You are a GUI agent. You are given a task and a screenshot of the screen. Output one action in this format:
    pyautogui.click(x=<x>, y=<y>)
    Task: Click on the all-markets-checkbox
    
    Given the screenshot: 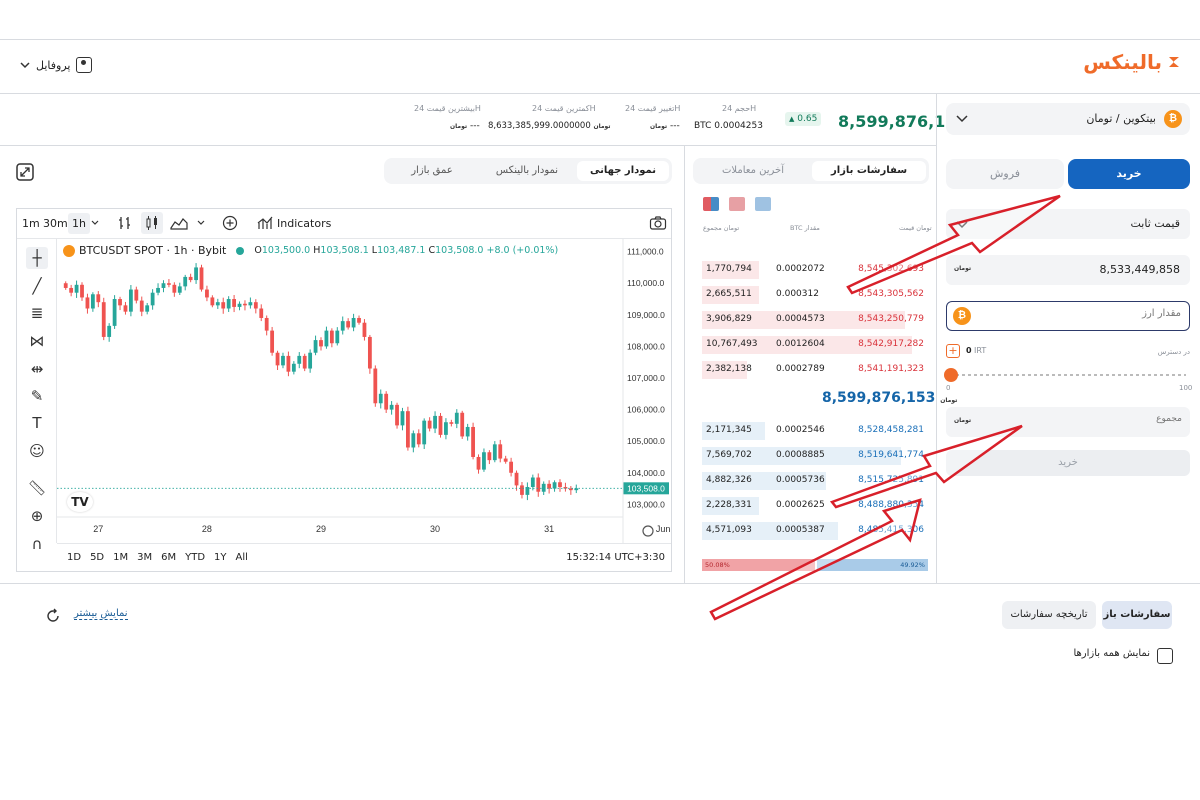 What is the action you would take?
    pyautogui.click(x=1165, y=656)
    